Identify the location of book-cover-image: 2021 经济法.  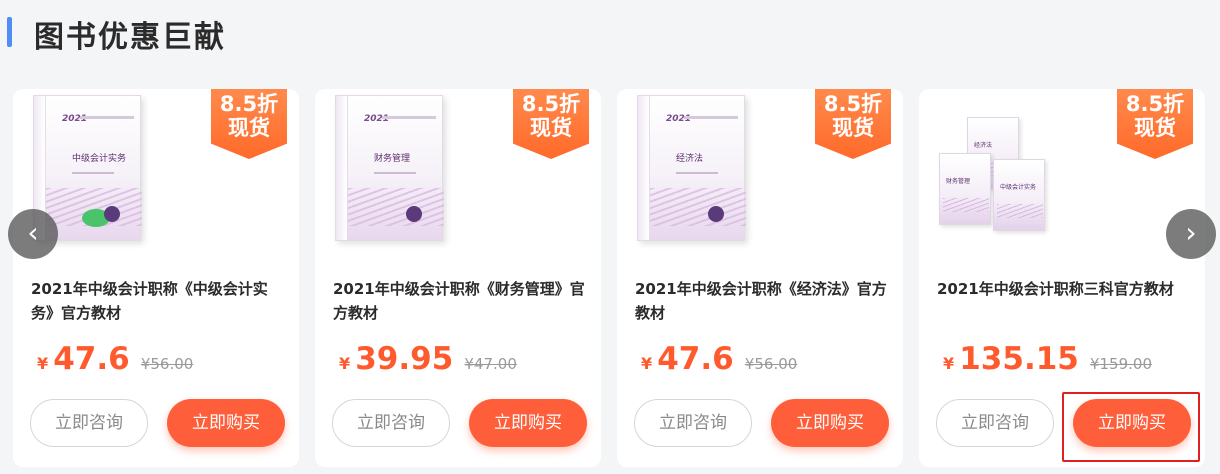
(691, 168).